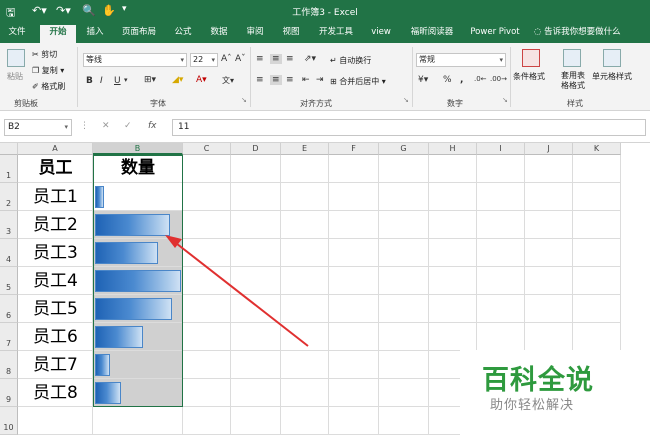 This screenshot has height=444, width=650. I want to click on watermark-subtitle: 助你轻松解决, so click(532, 405).